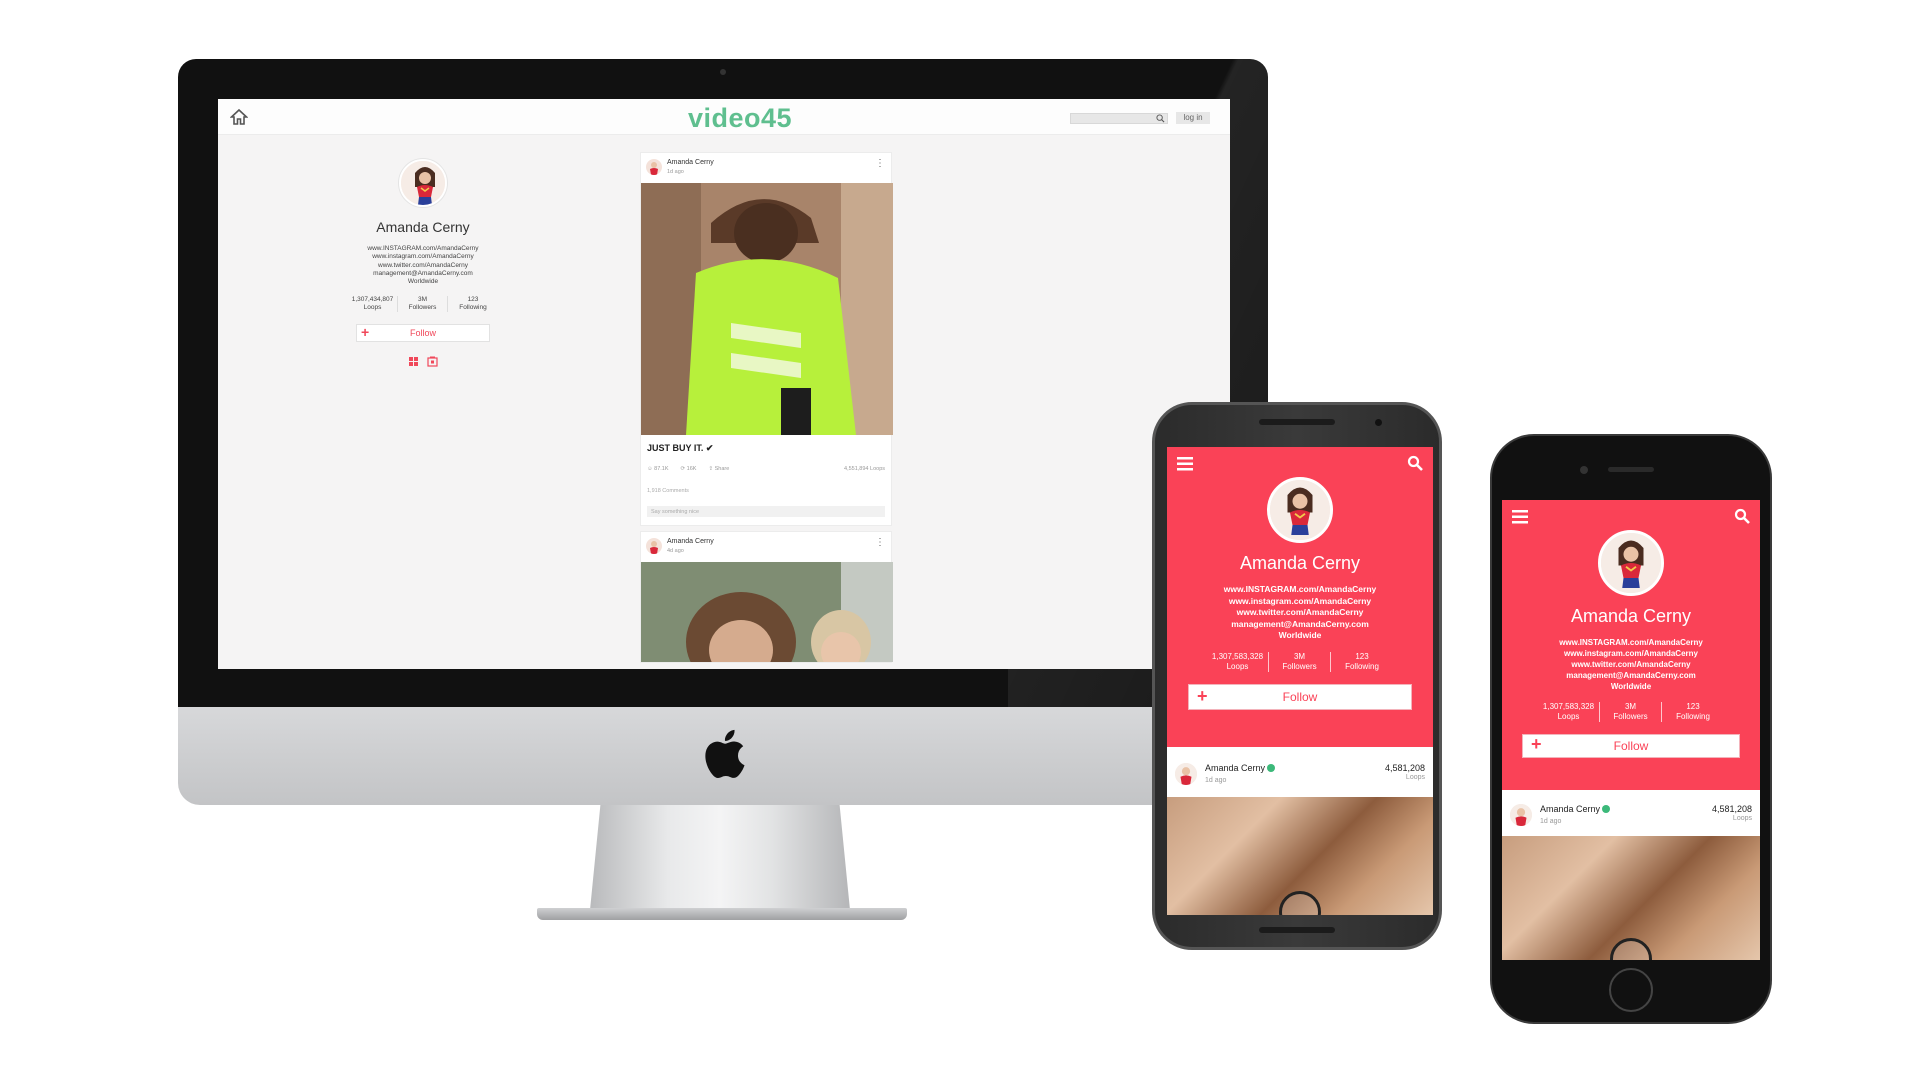  What do you see at coordinates (740, 118) in the screenshot?
I see `brand-logo: video45` at bounding box center [740, 118].